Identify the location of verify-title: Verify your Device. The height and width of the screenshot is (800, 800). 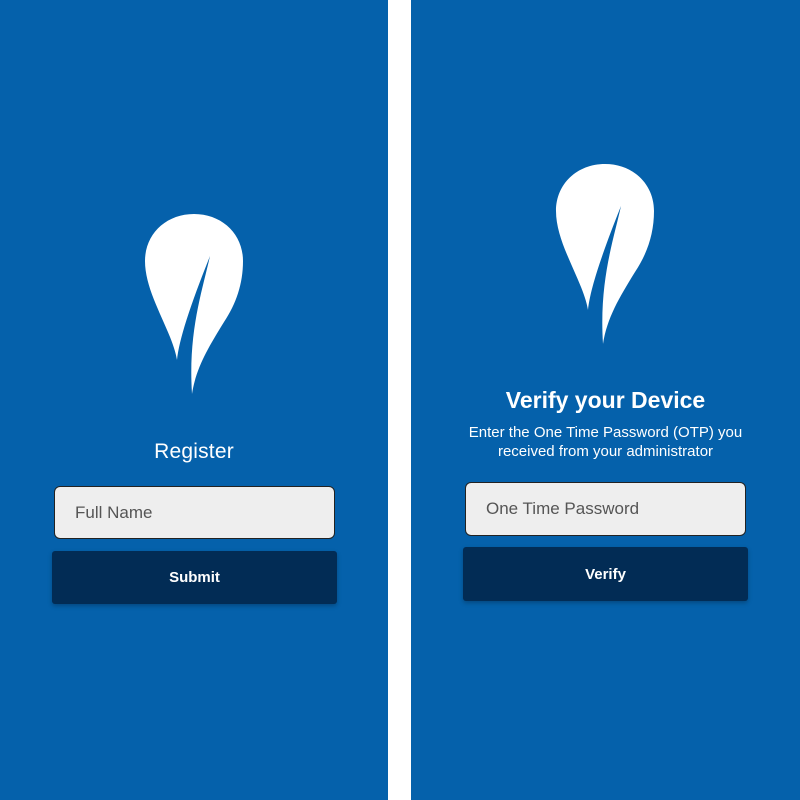
(605, 400).